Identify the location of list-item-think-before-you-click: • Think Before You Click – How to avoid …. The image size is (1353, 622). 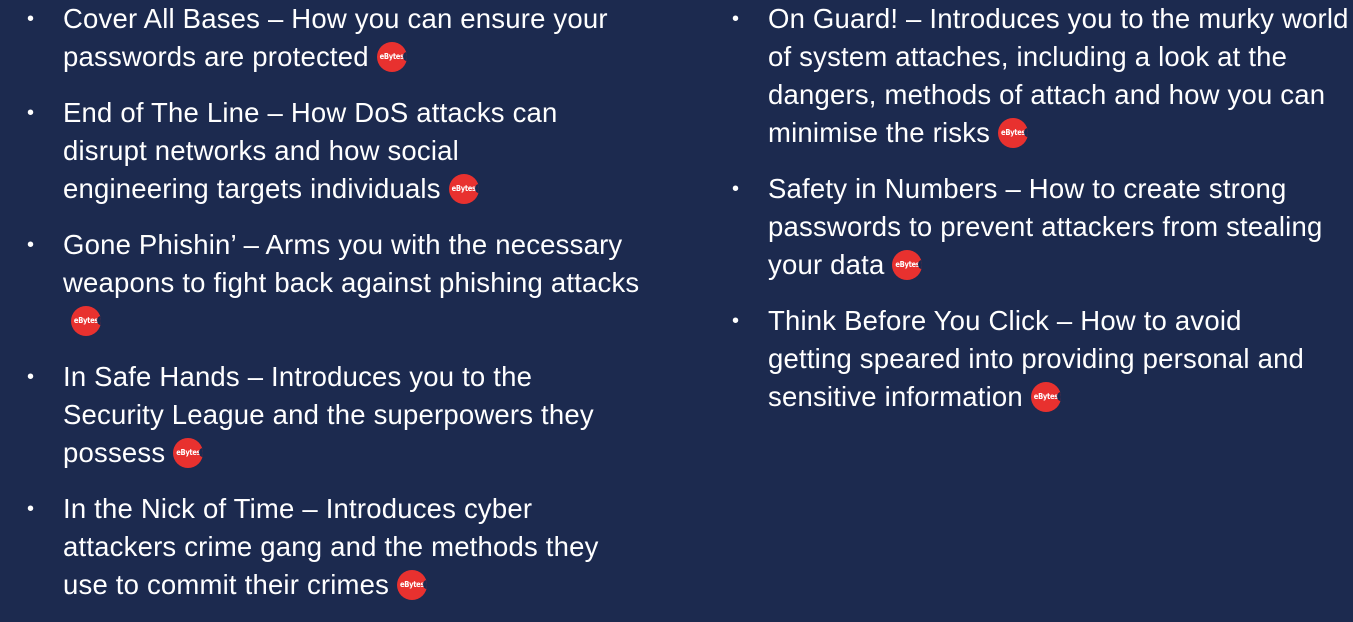
(1016, 359).